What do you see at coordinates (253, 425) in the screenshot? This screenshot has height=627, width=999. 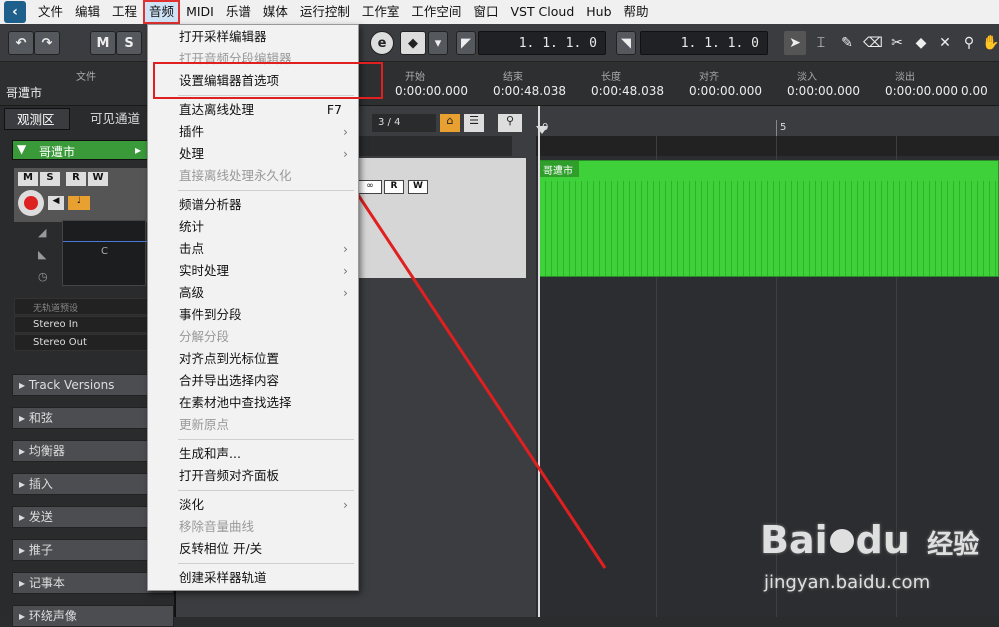 I see `audio-menu-item: 更新原点` at bounding box center [253, 425].